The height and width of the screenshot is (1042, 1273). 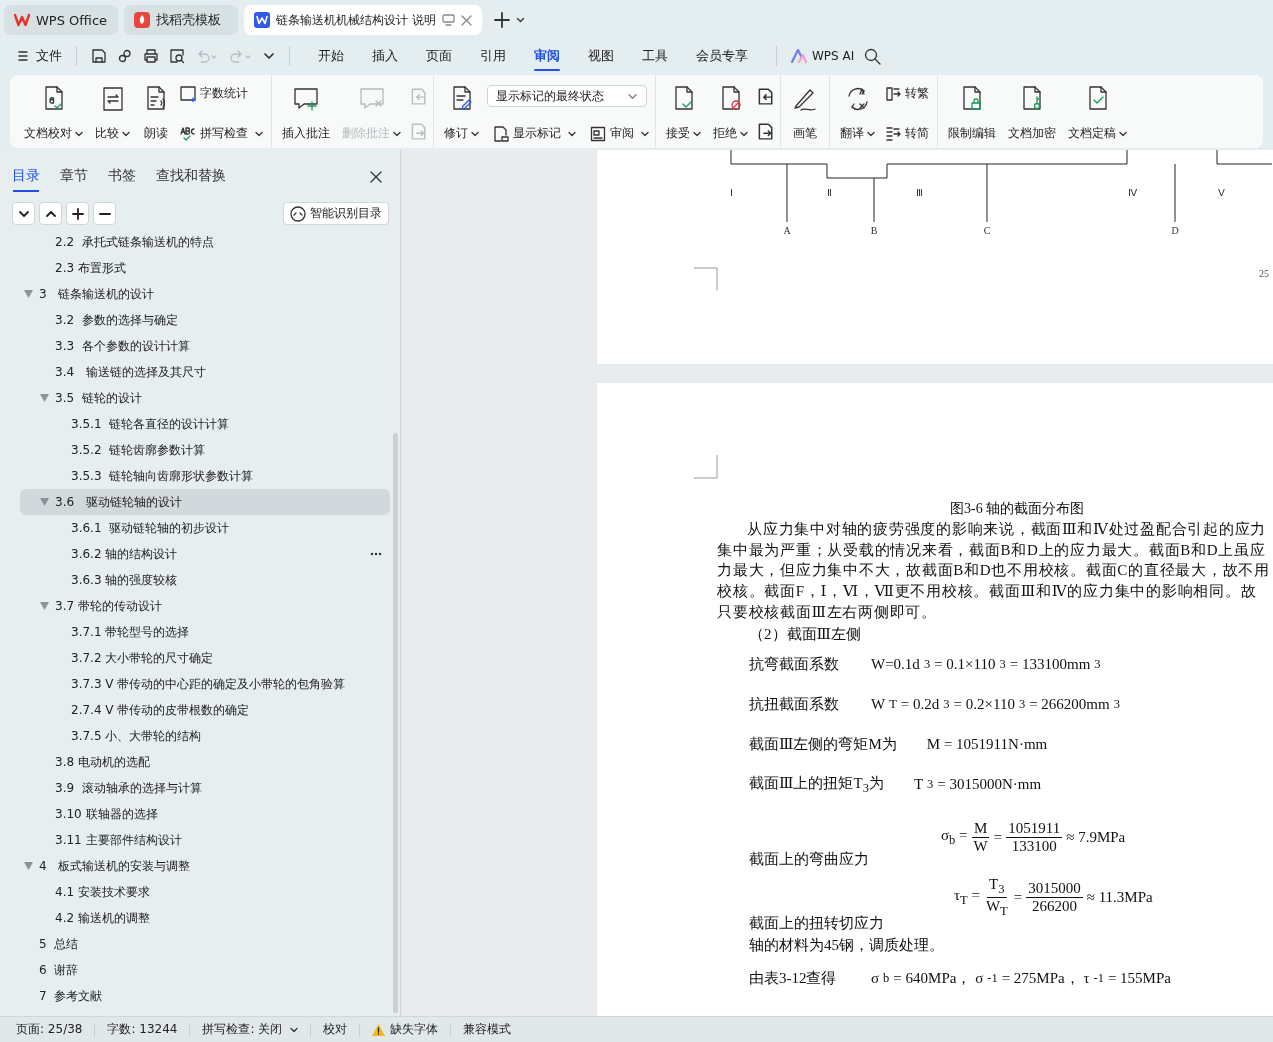 What do you see at coordinates (188, 133) in the screenshot?
I see `spellcheck-icon` at bounding box center [188, 133].